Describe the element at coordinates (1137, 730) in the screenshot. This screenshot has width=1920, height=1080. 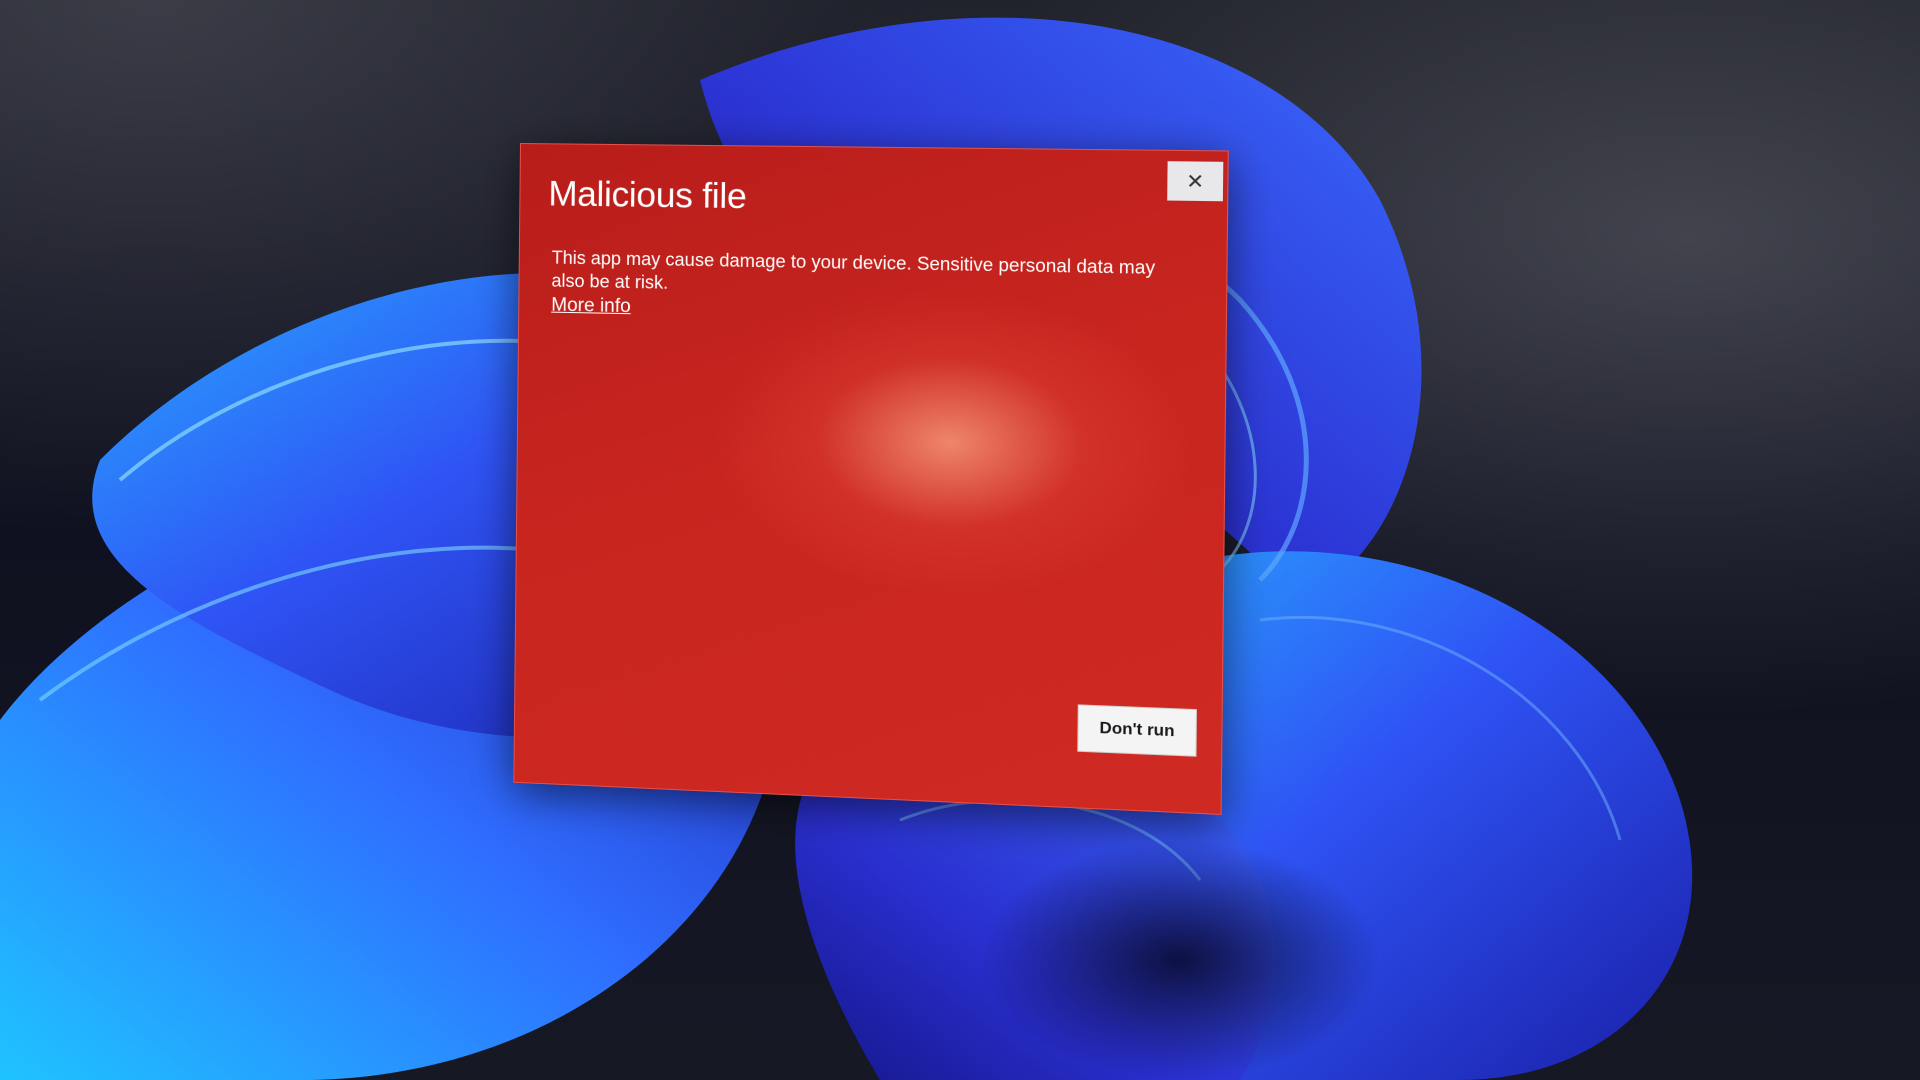
I see `dont-run-button: Don't run` at that location.